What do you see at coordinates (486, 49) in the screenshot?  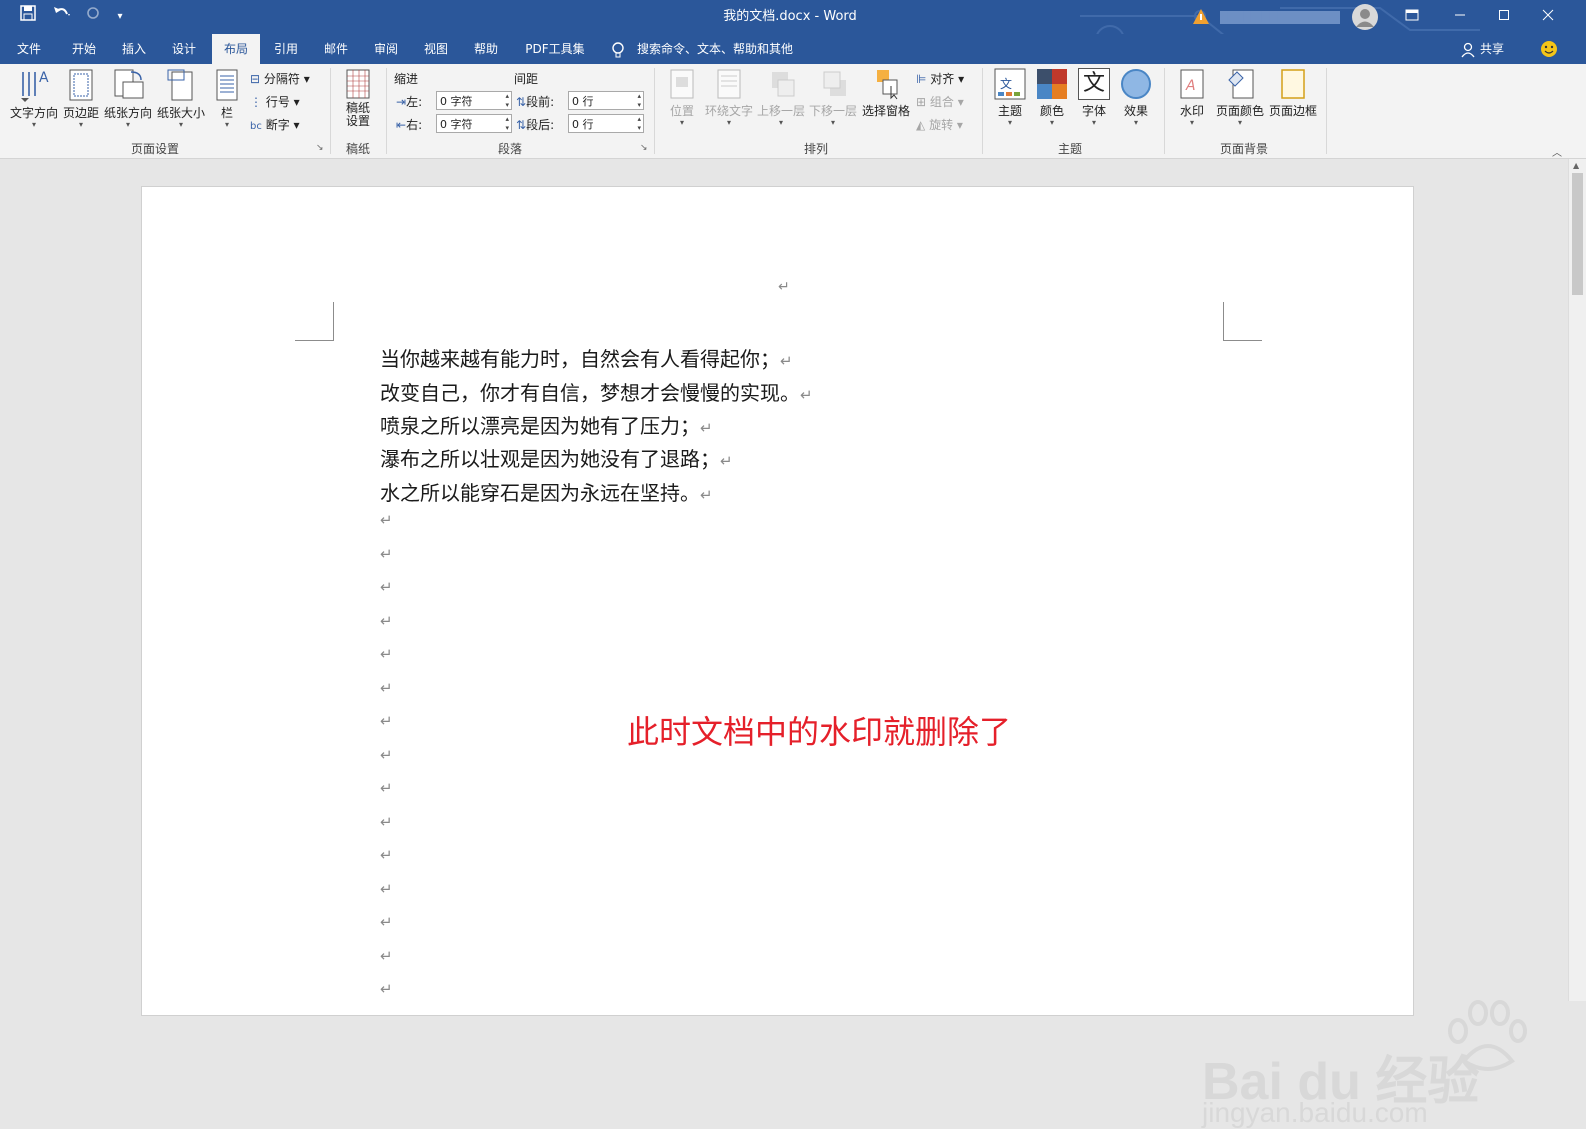 I see `tab-help: 帮助` at bounding box center [486, 49].